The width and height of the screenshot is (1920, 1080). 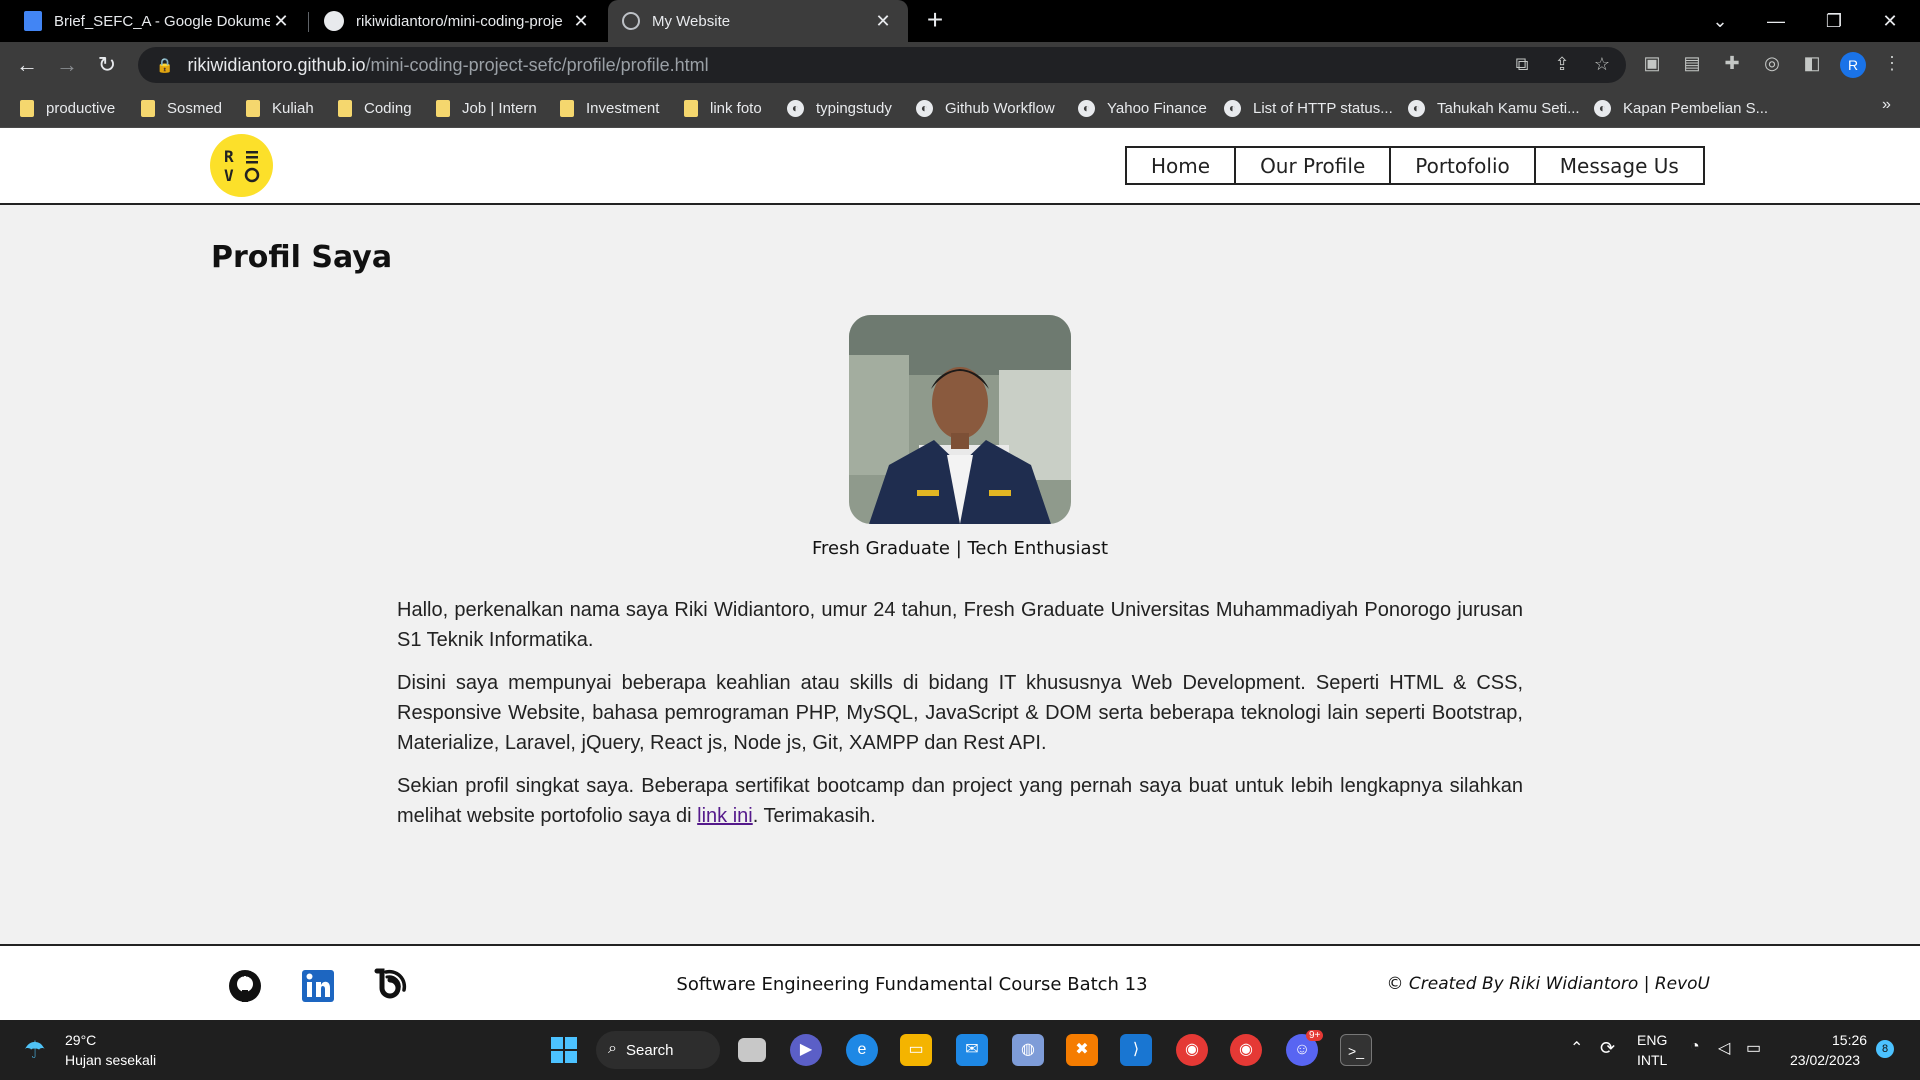 I want to click on taskbar-search: ⌕ Search, so click(x=658, y=1050).